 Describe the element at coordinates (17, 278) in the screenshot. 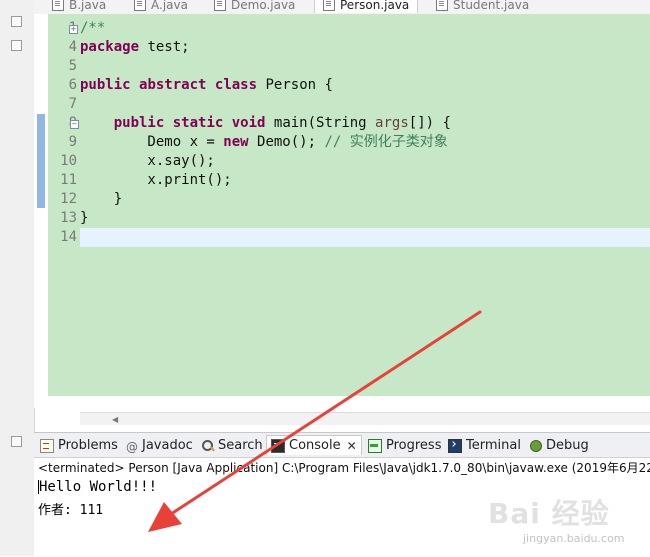

I see `left-trim-strip` at that location.